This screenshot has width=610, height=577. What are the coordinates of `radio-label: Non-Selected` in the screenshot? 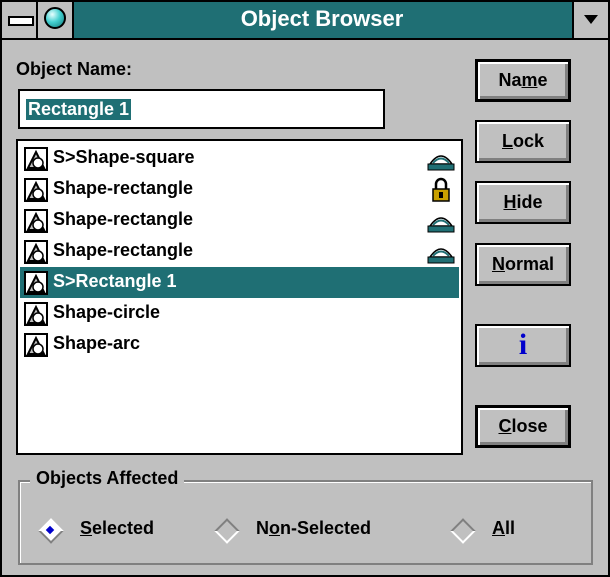 It's located at (313, 528).